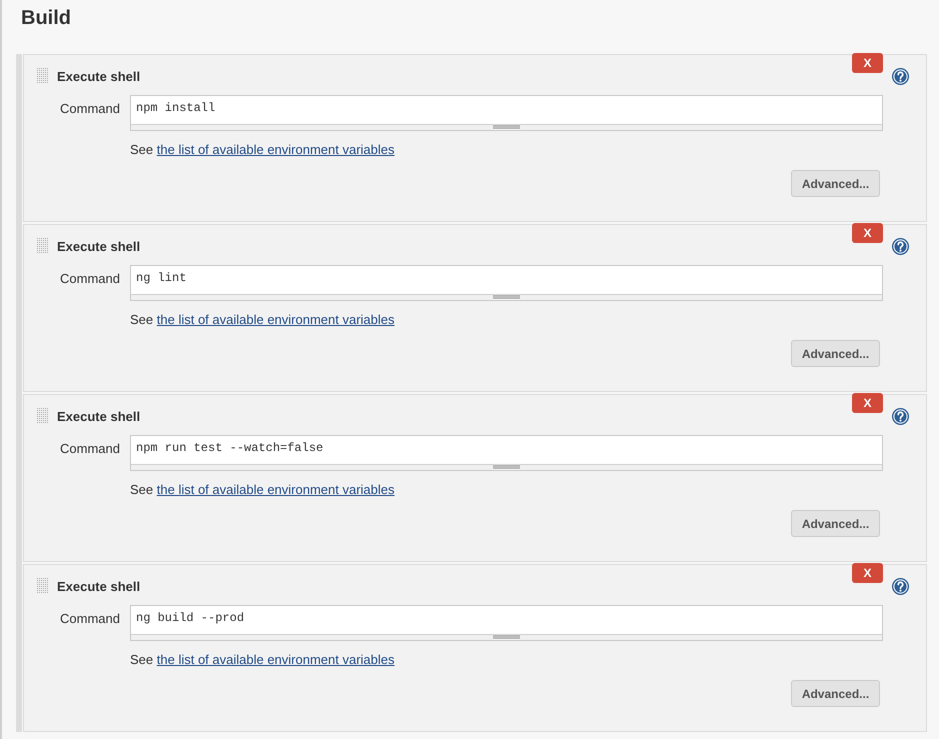  What do you see at coordinates (46, 18) in the screenshot?
I see `section-heading: Build` at bounding box center [46, 18].